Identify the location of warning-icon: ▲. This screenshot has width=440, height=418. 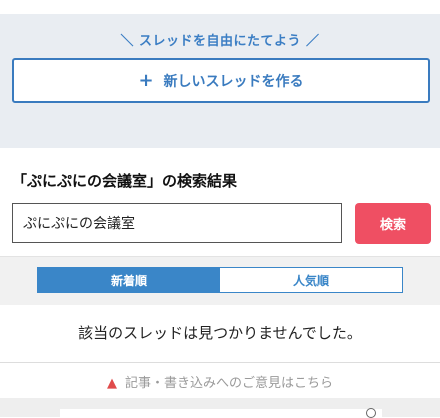
(111, 383).